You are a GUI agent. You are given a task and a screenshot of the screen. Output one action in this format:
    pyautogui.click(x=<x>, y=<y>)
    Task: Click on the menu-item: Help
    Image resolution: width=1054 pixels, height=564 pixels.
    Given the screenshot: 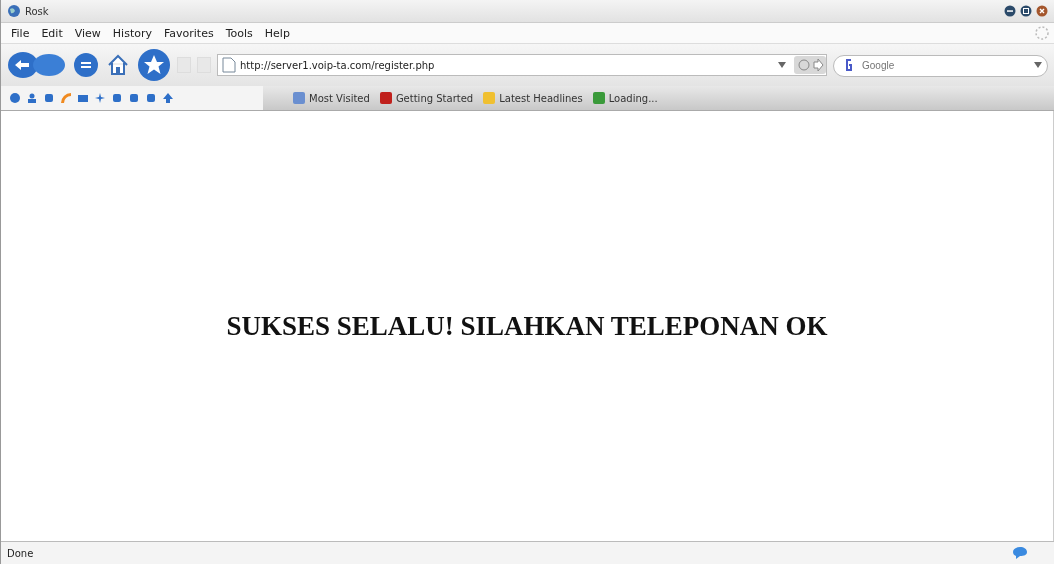 What is the action you would take?
    pyautogui.click(x=277, y=33)
    